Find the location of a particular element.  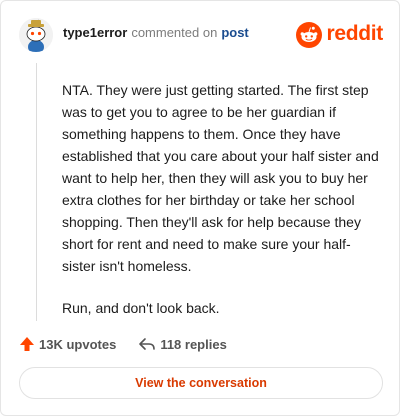

user-avatar is located at coordinates (36, 35).